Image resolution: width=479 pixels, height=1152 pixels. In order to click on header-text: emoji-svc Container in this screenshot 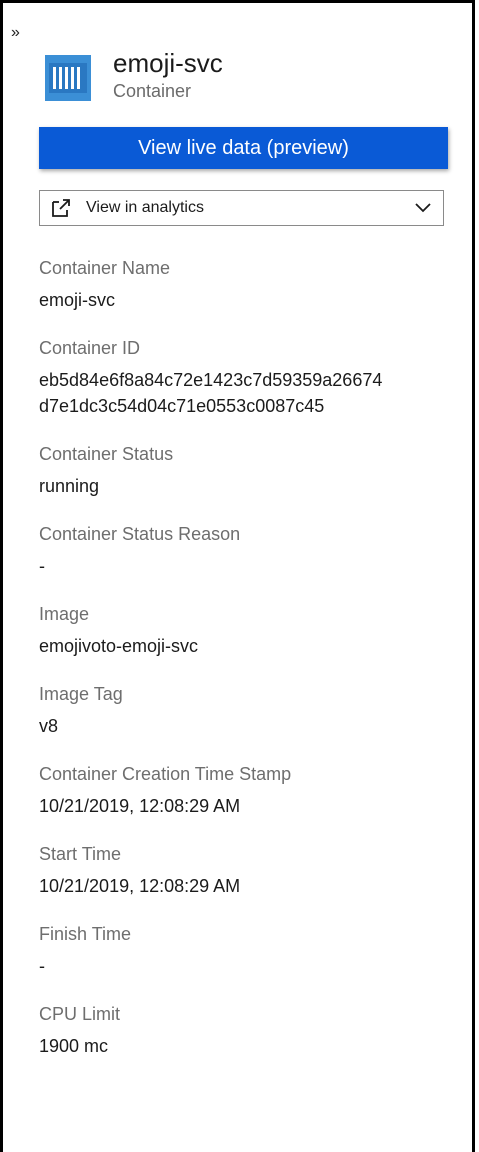, I will do `click(168, 74)`.